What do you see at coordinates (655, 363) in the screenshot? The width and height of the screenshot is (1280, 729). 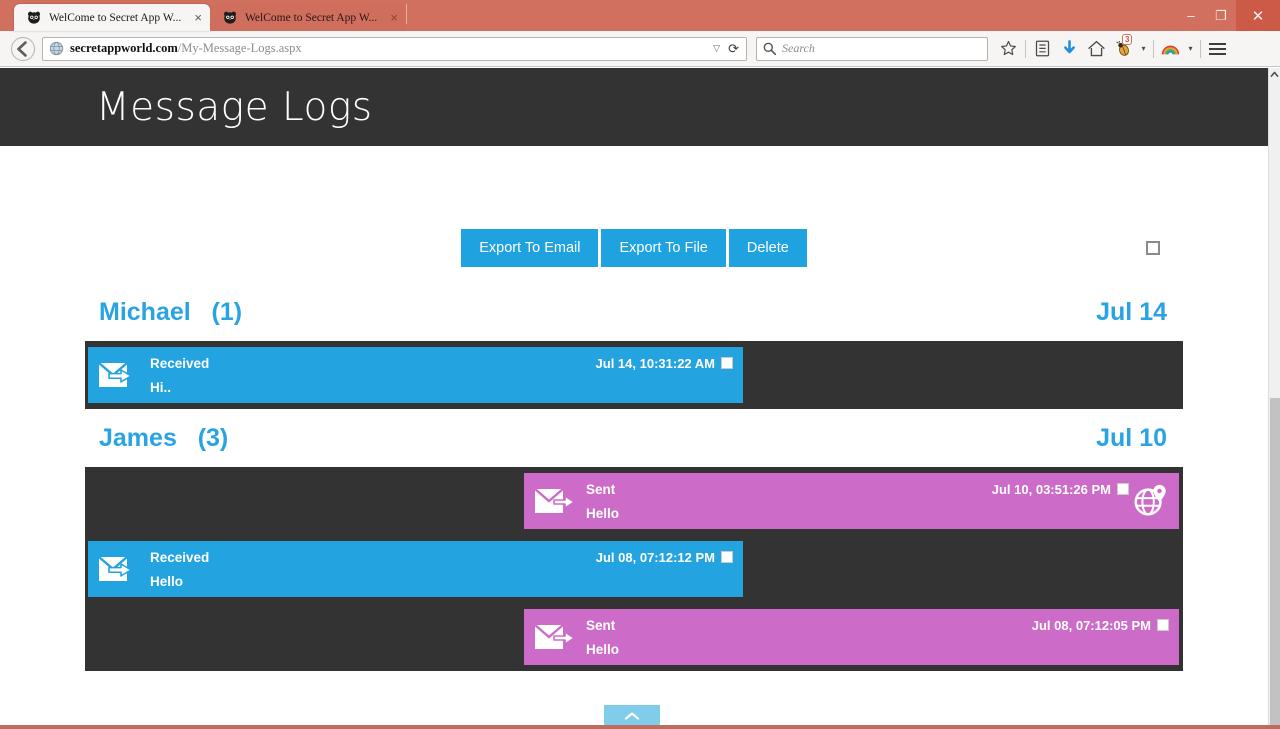 I see `message-timestamp: Jul 14, 10:31:22 AM` at bounding box center [655, 363].